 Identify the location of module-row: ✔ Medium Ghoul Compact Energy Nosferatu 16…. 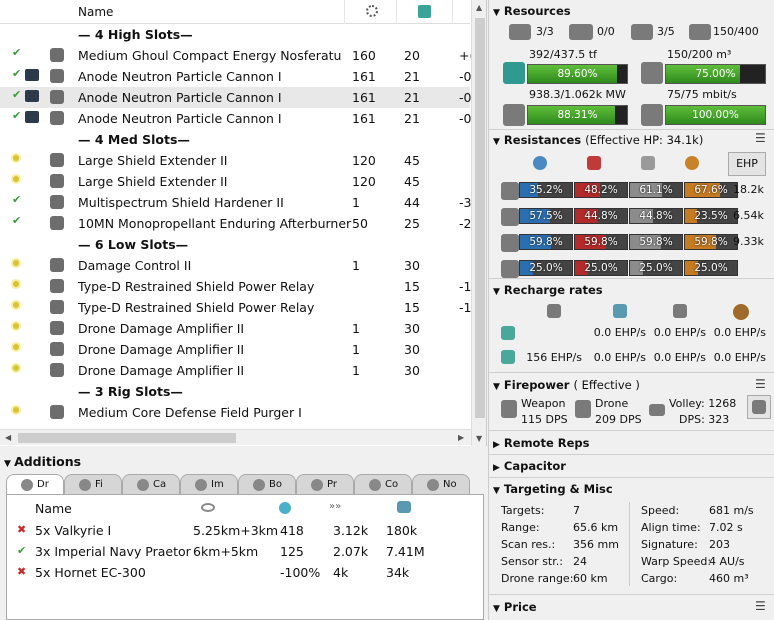
(237, 55).